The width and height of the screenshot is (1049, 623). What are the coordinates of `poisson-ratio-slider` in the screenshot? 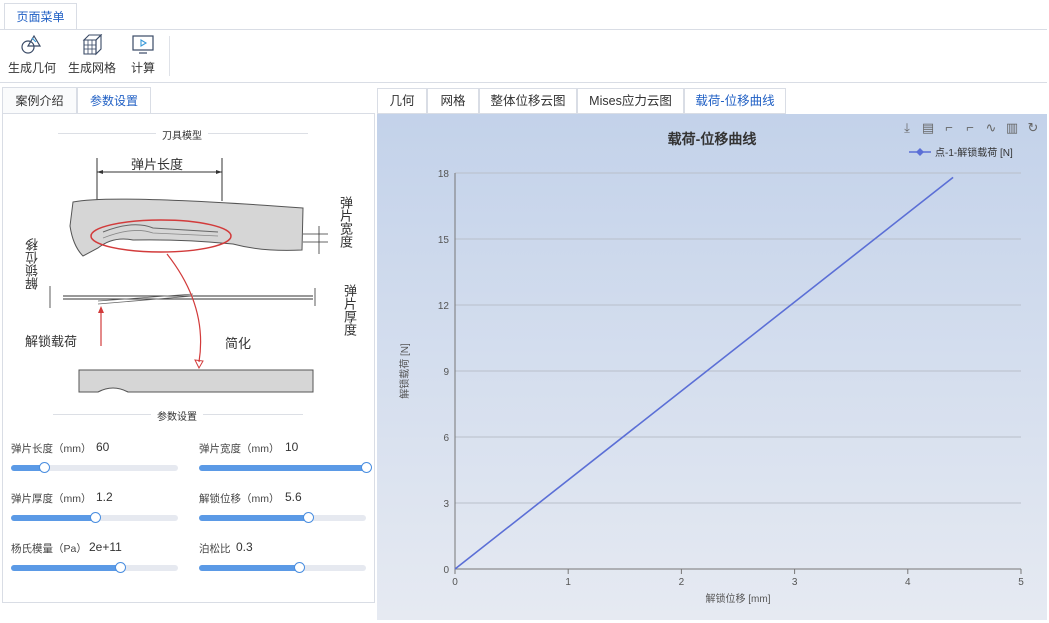 It's located at (282, 567).